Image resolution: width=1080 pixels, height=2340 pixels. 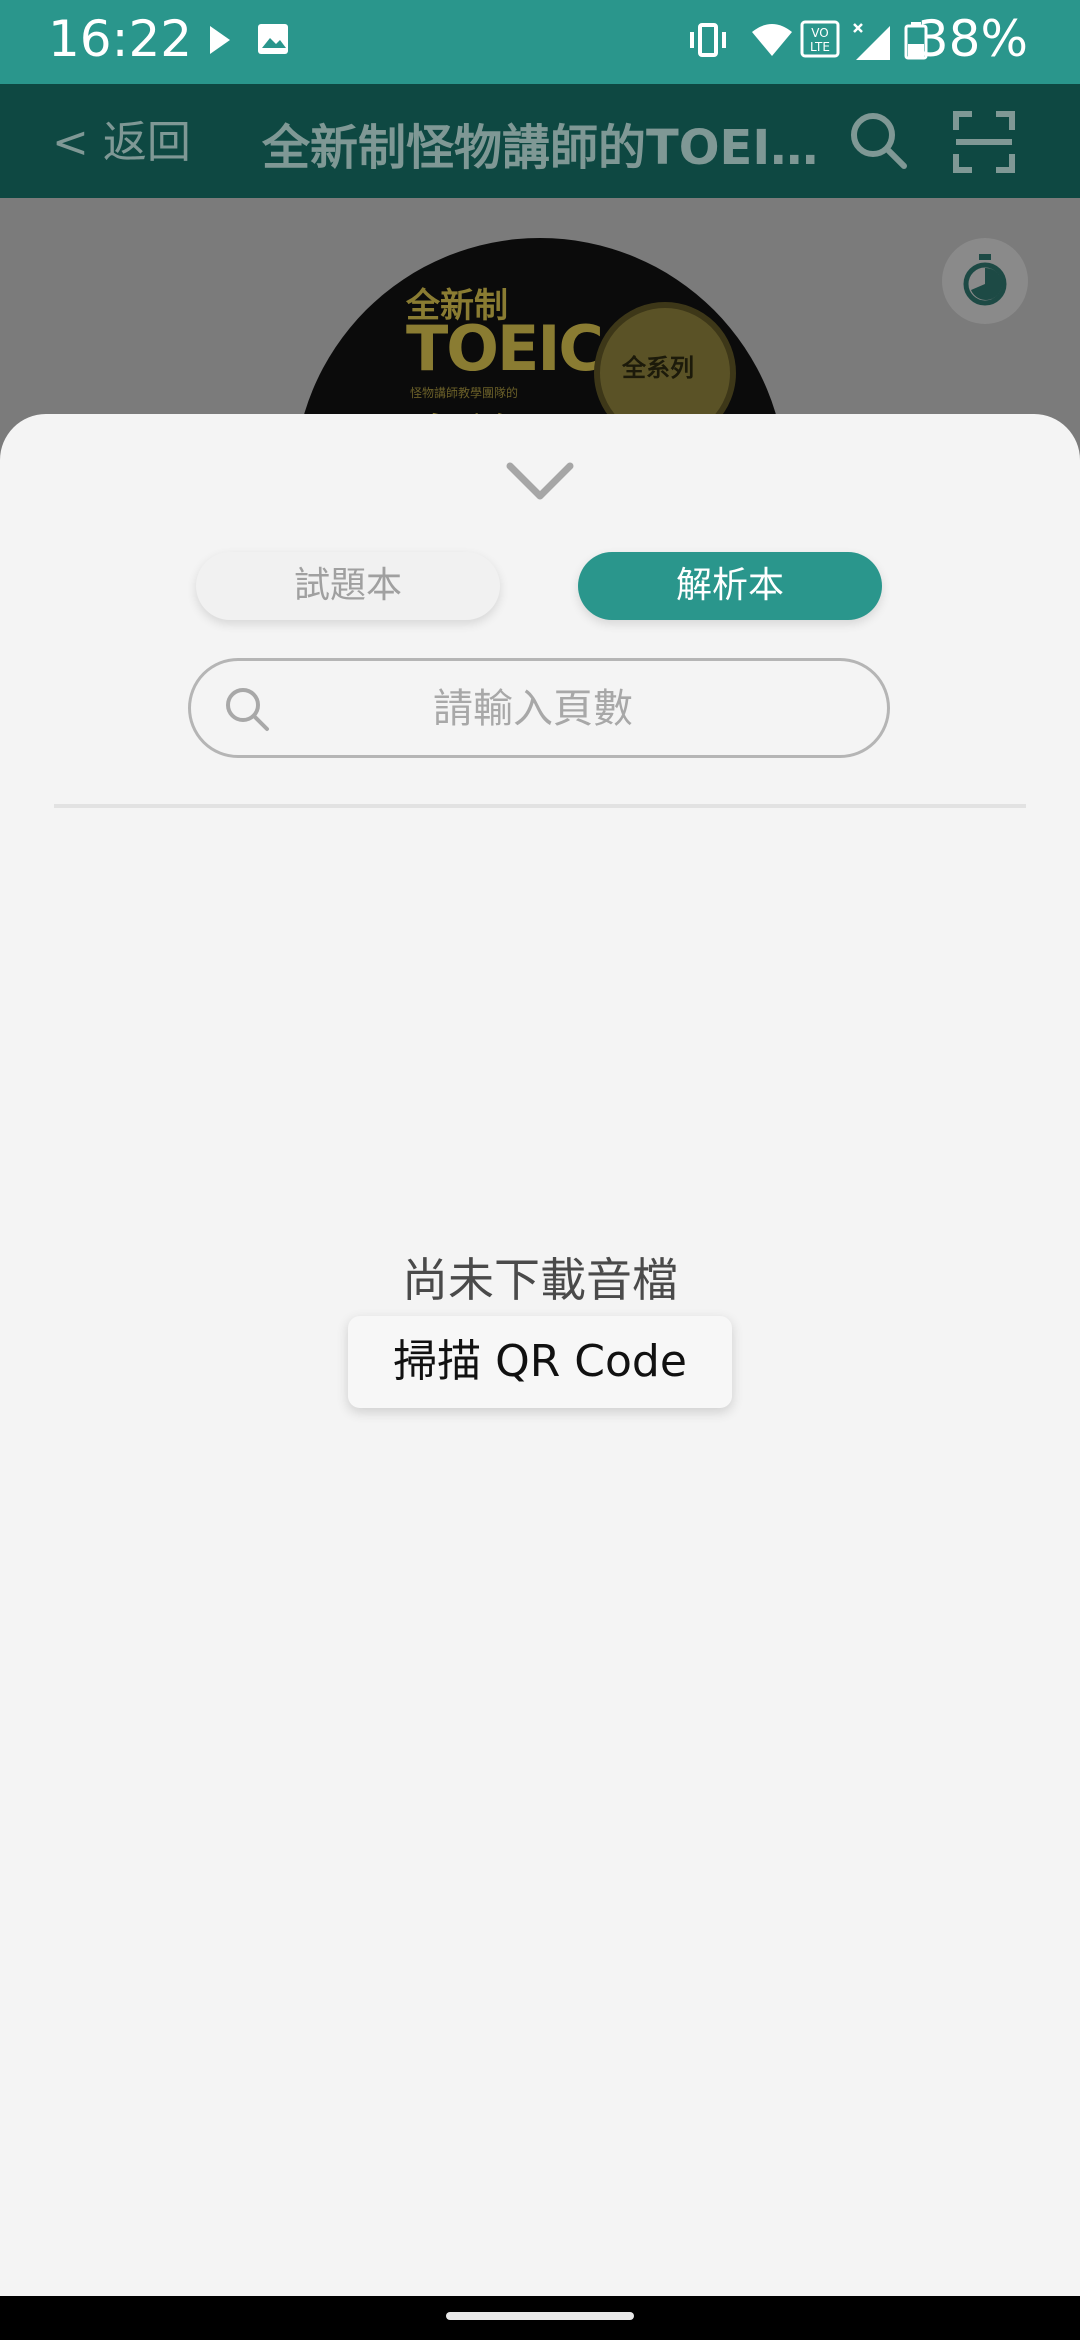 What do you see at coordinates (820, 47) in the screenshot?
I see `svg-text: LTE` at bounding box center [820, 47].